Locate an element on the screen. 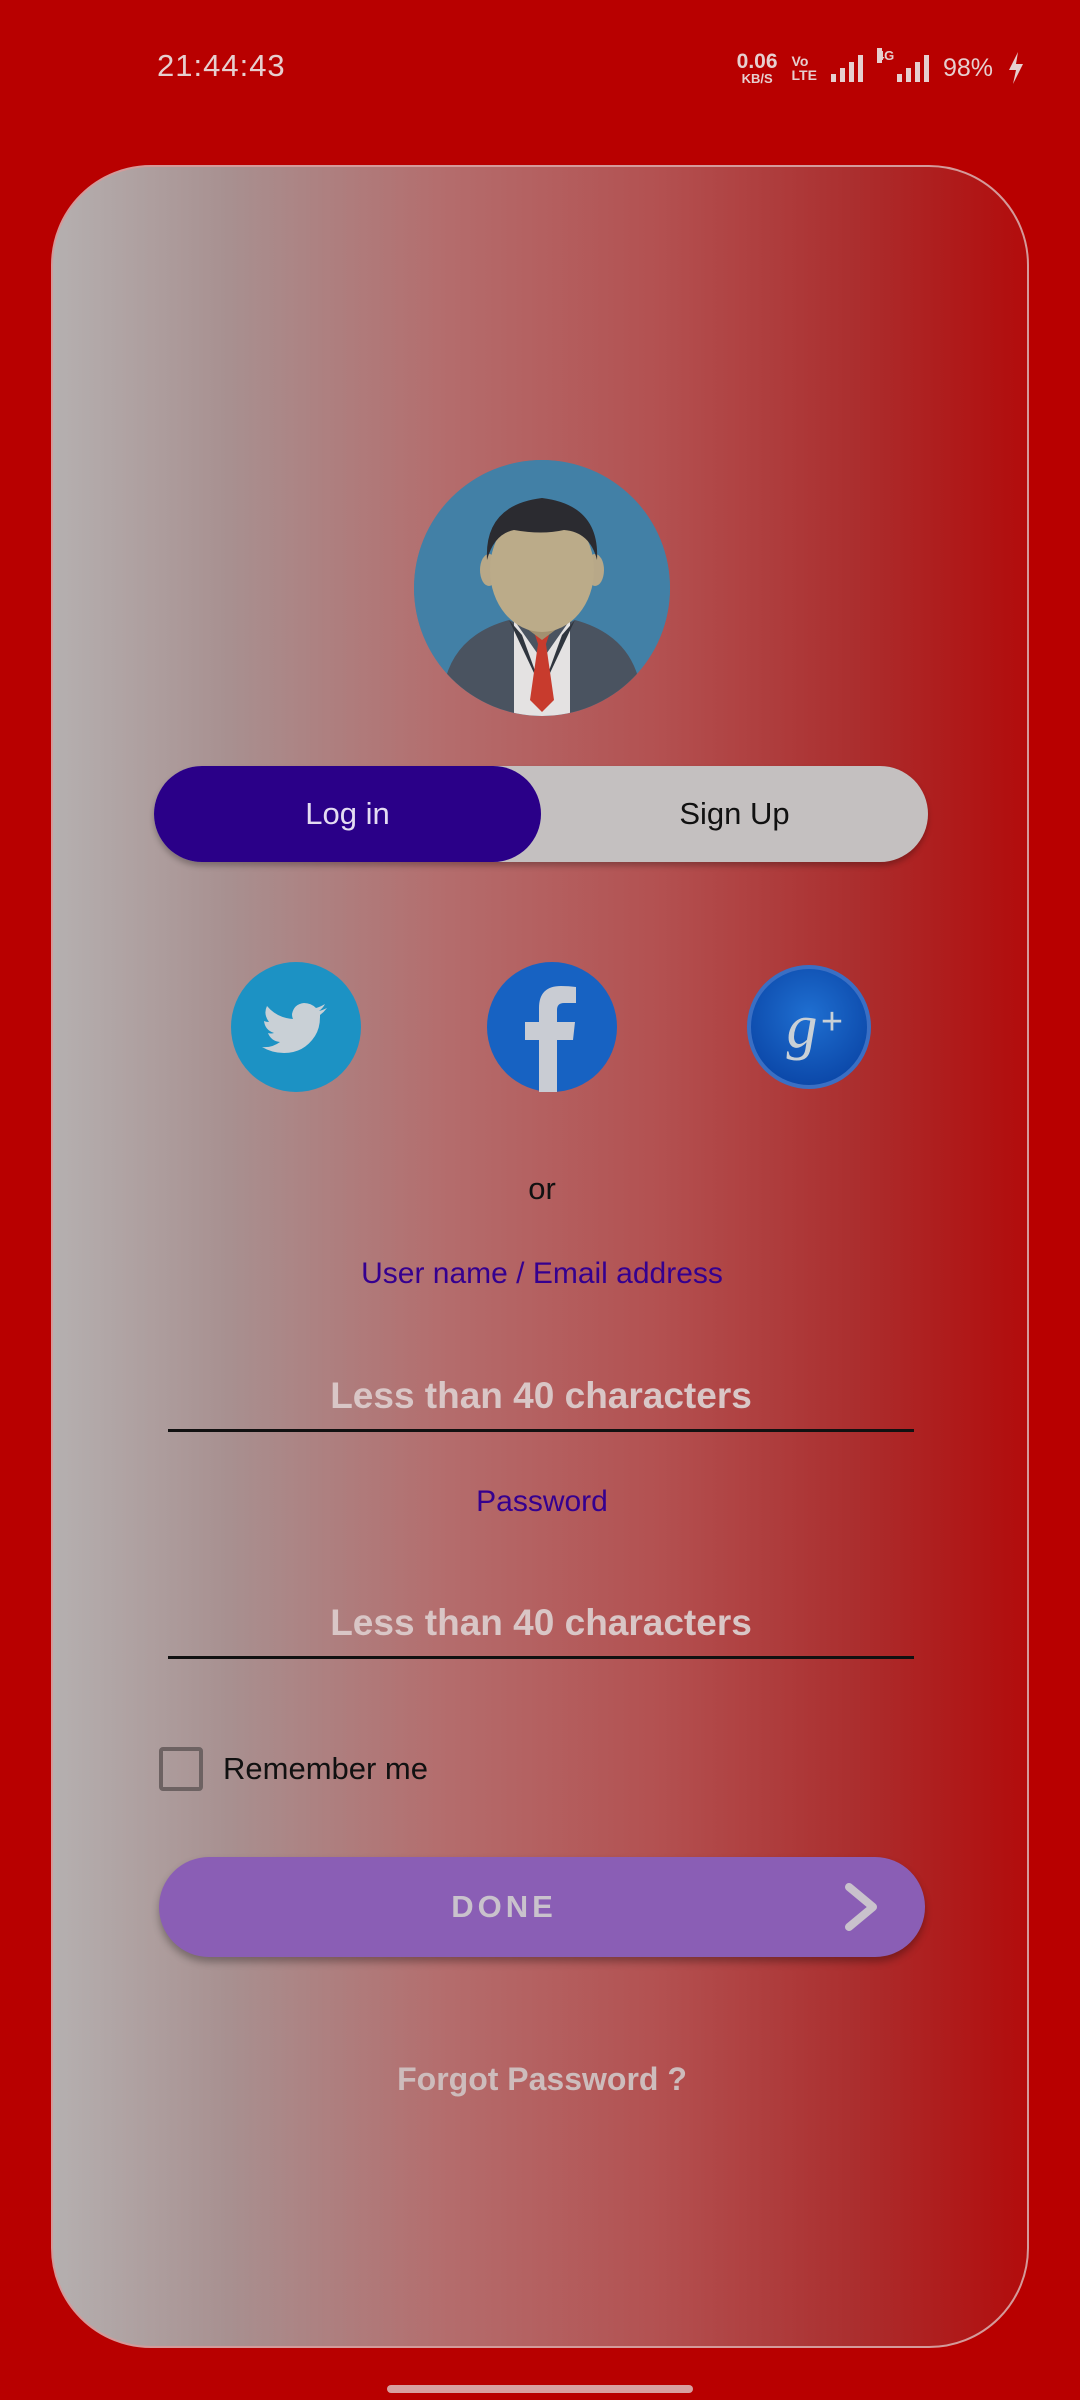 The width and height of the screenshot is (1080, 2400). battery-level: 98% is located at coordinates (967, 67).